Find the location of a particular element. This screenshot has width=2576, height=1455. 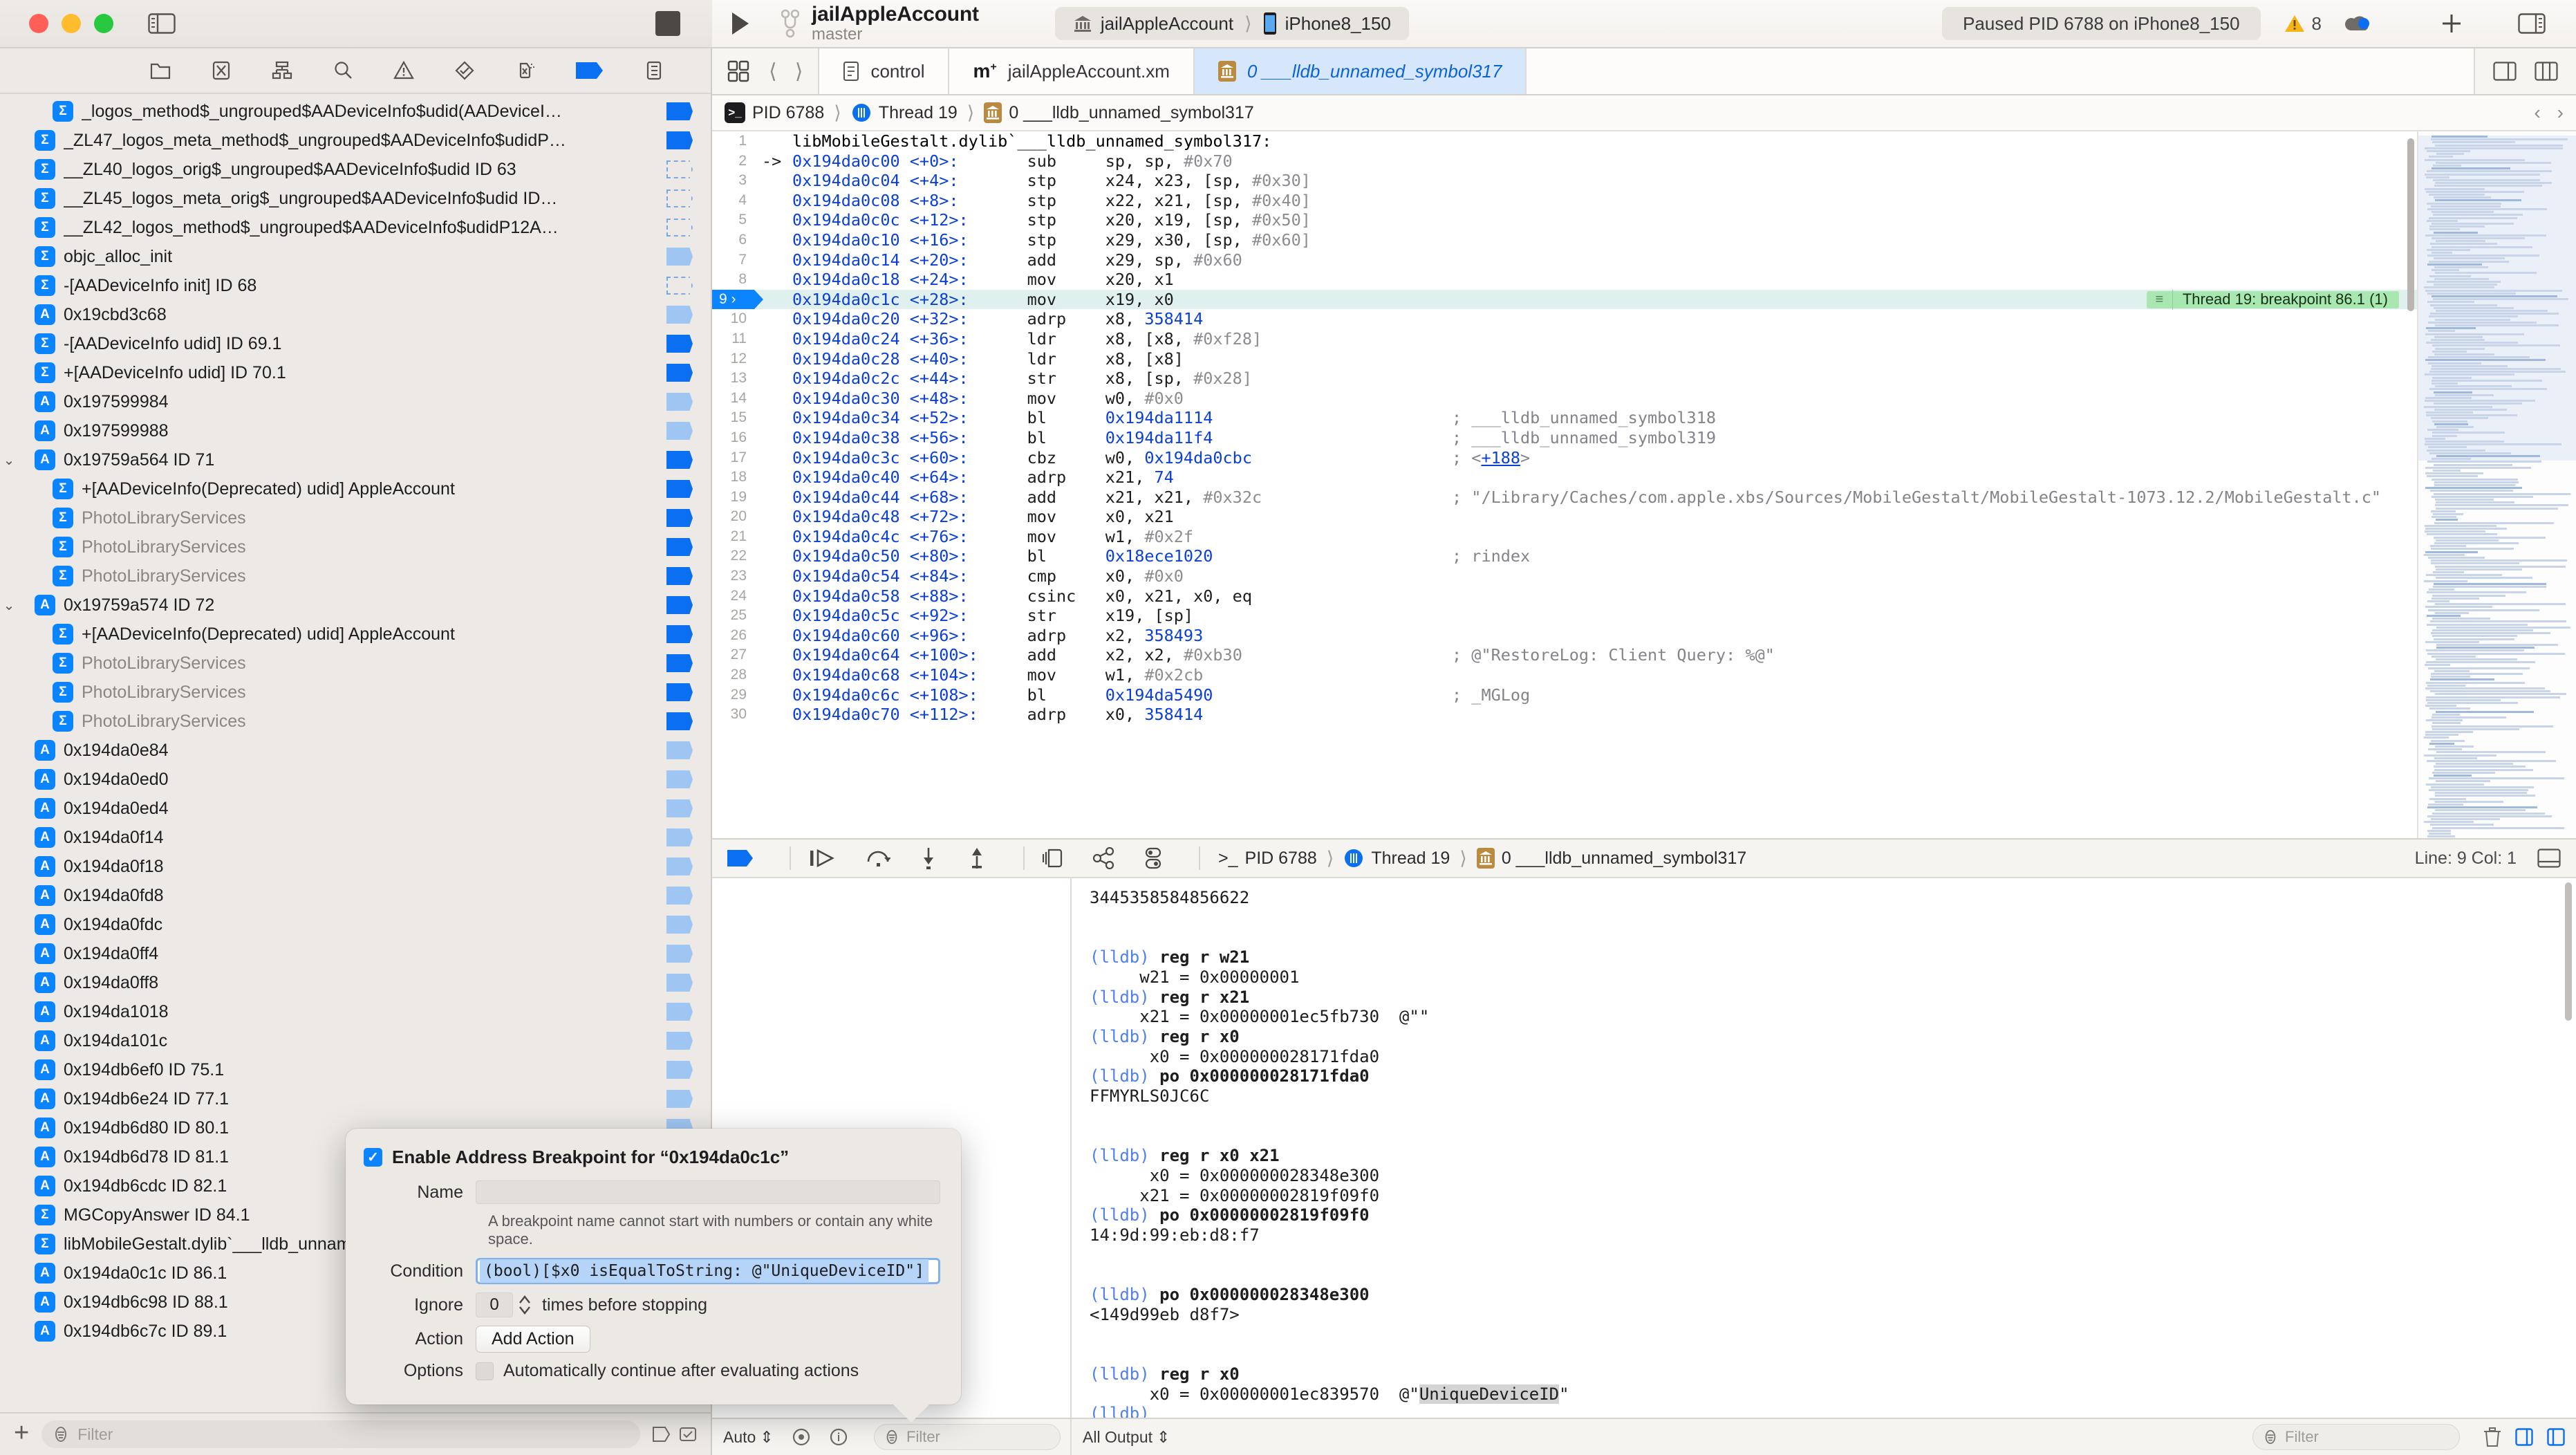

branch-target: 0x194da0cbc is located at coordinates (1198, 457).